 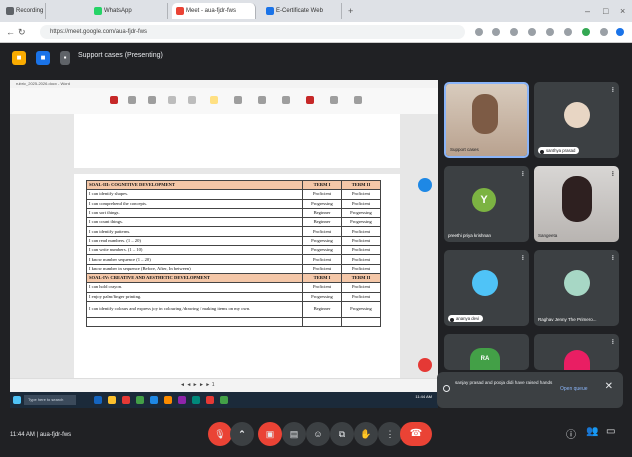 I want to click on tab-label: Meet - aua-fjdr-fws, so click(x=211, y=11).